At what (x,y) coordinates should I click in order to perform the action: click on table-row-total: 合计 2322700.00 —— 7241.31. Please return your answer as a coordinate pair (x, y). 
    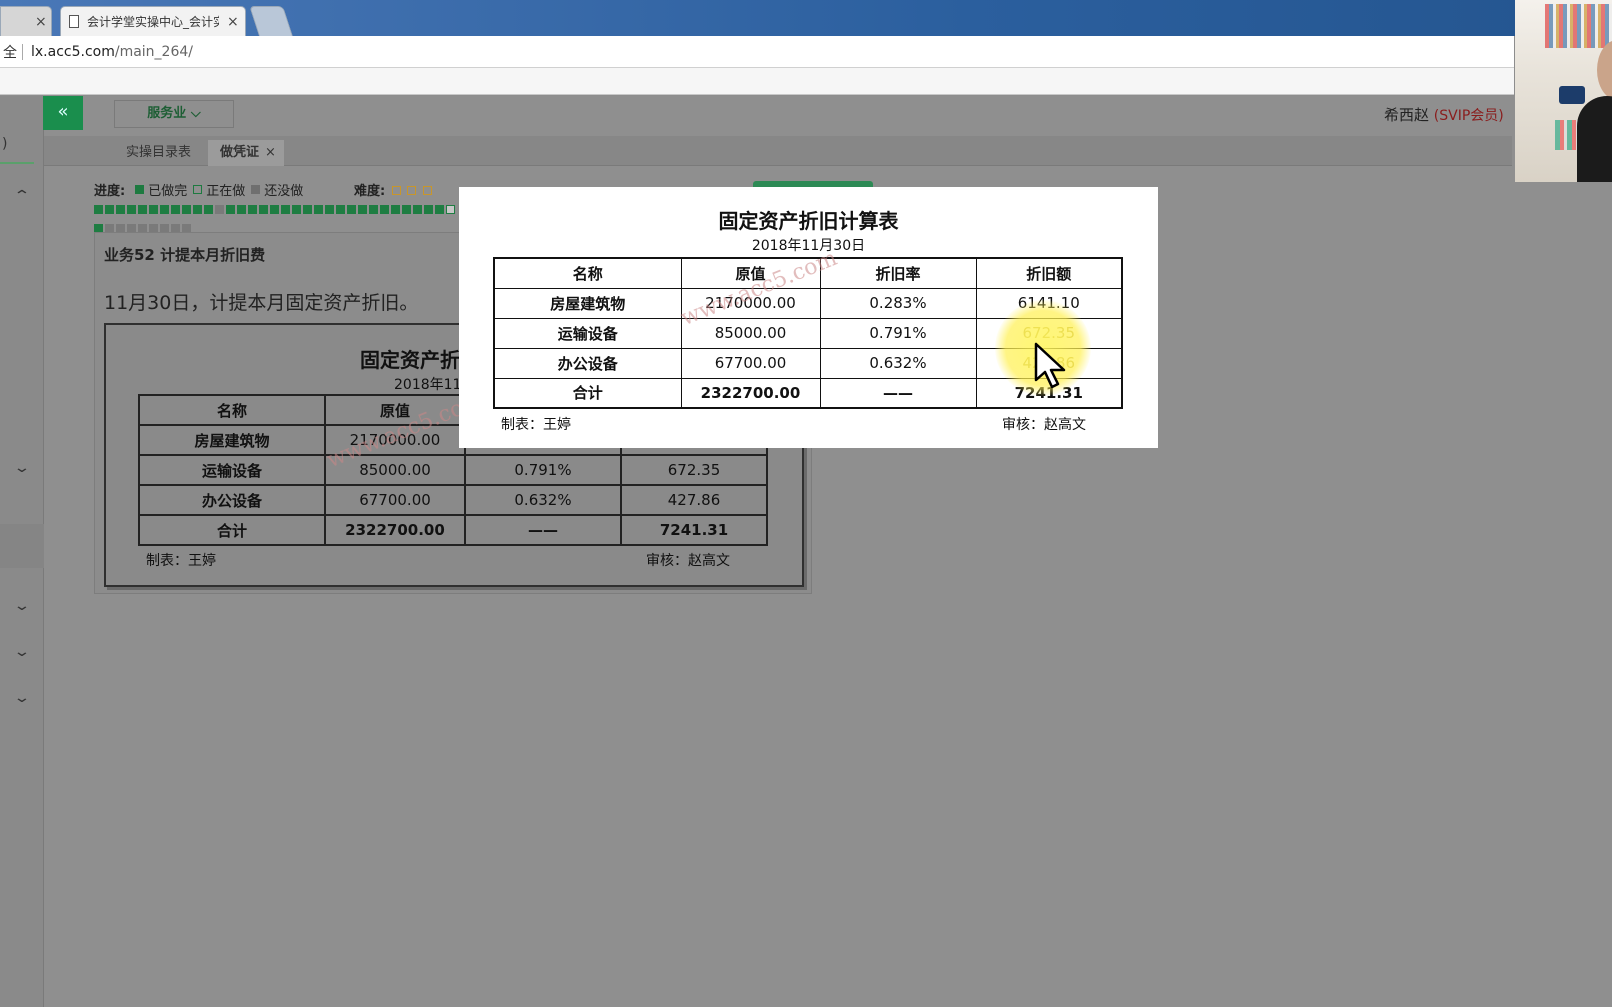
    Looking at the image, I should click on (453, 530).